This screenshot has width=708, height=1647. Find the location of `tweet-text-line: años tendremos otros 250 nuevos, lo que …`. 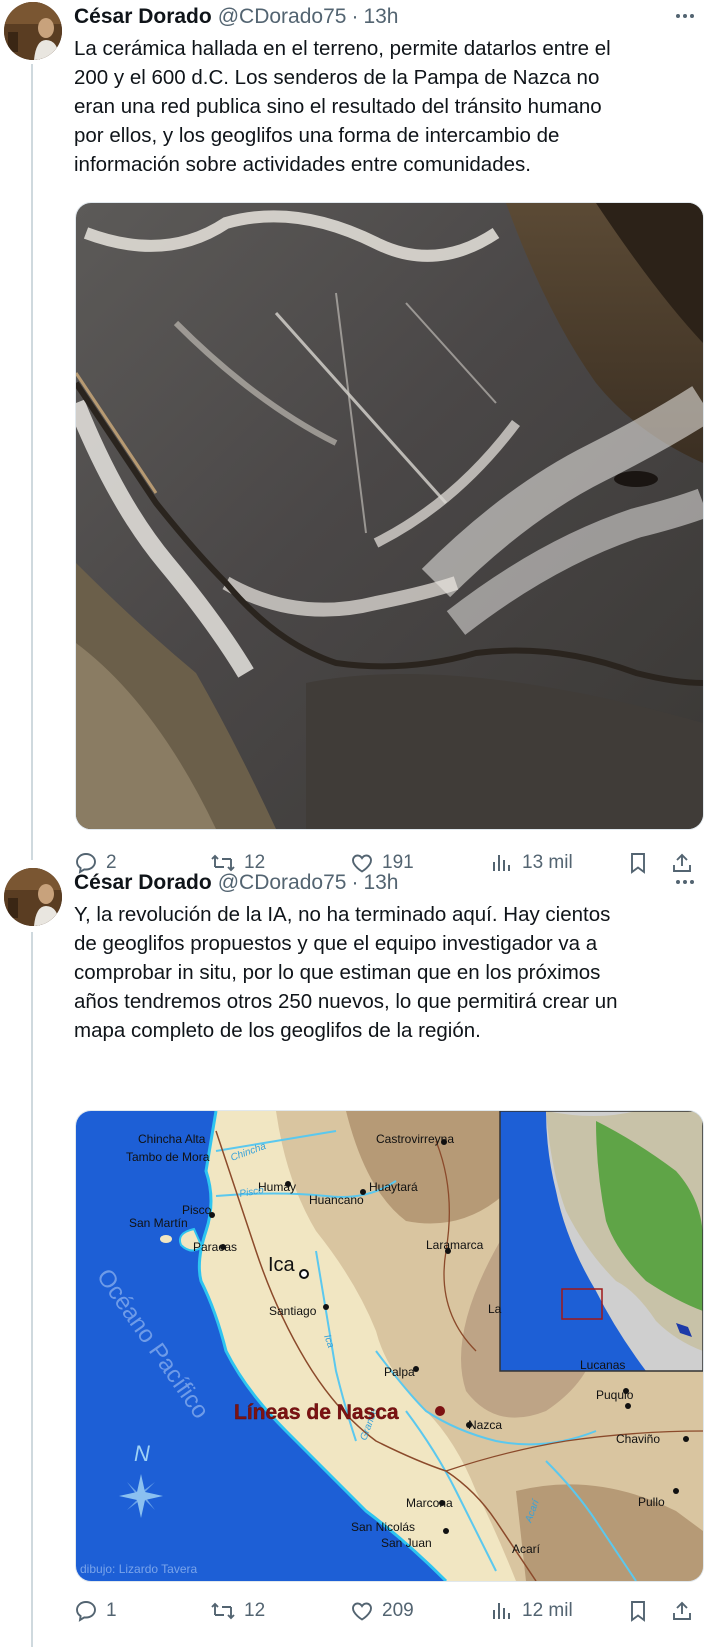

tweet-text-line: años tendremos otros 250 nuevos, lo que … is located at coordinates (346, 1001).